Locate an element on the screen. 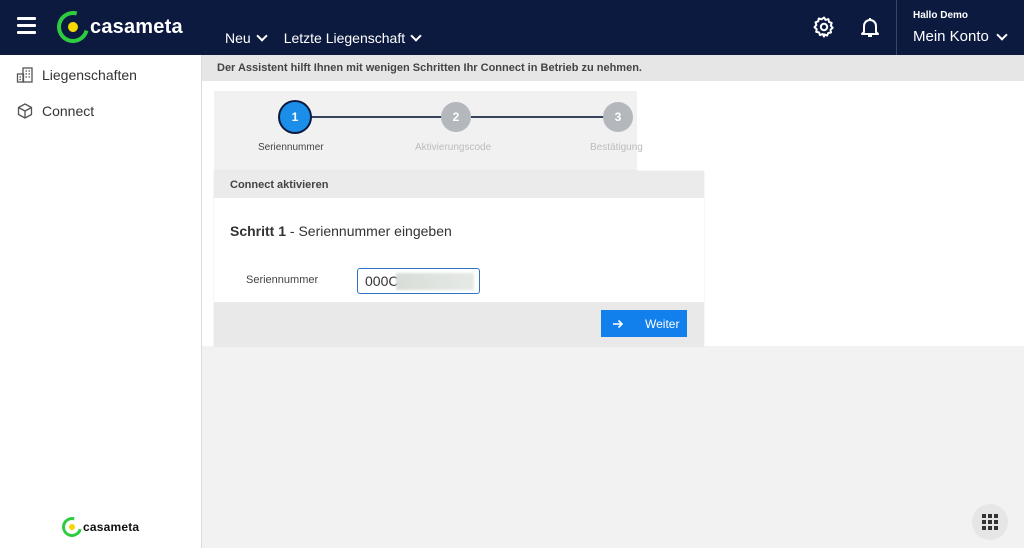 The image size is (1024, 548). brand-name: casameta is located at coordinates (136, 26).